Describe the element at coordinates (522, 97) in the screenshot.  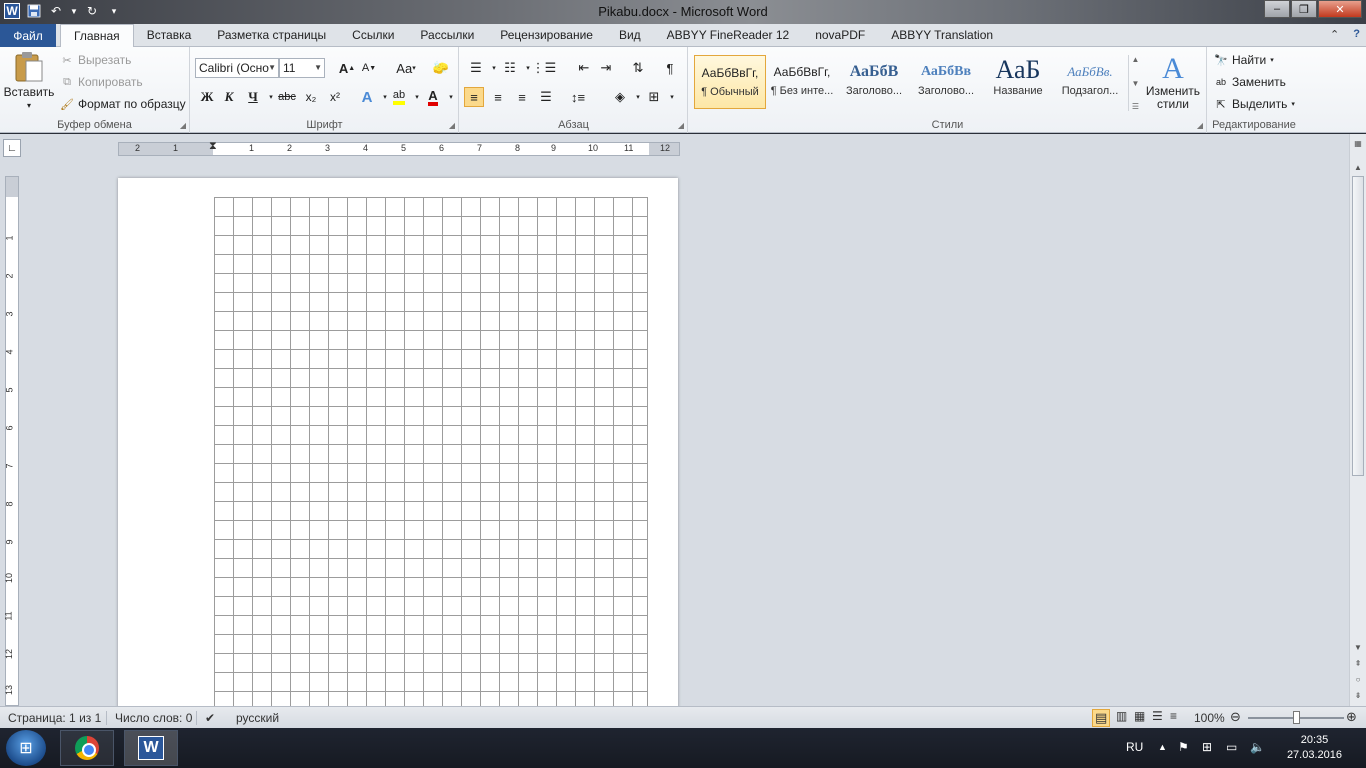
I see `align-right-icon: ≡` at that location.